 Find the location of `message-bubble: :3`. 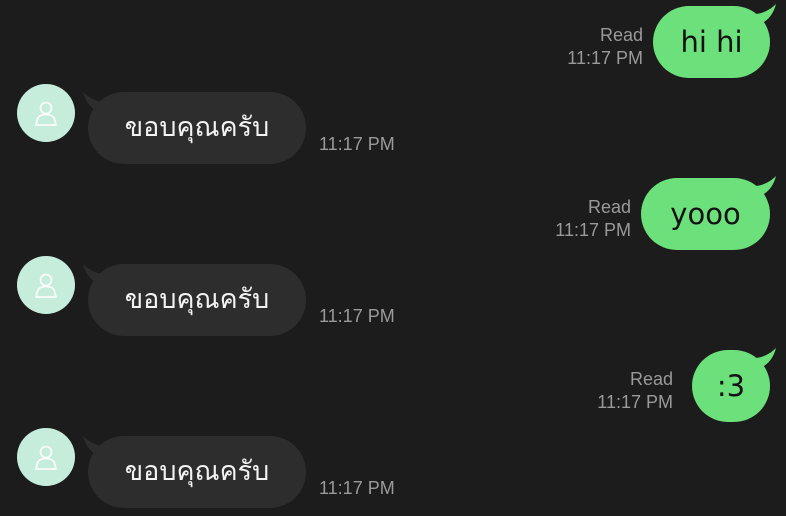

message-bubble: :3 is located at coordinates (731, 386).